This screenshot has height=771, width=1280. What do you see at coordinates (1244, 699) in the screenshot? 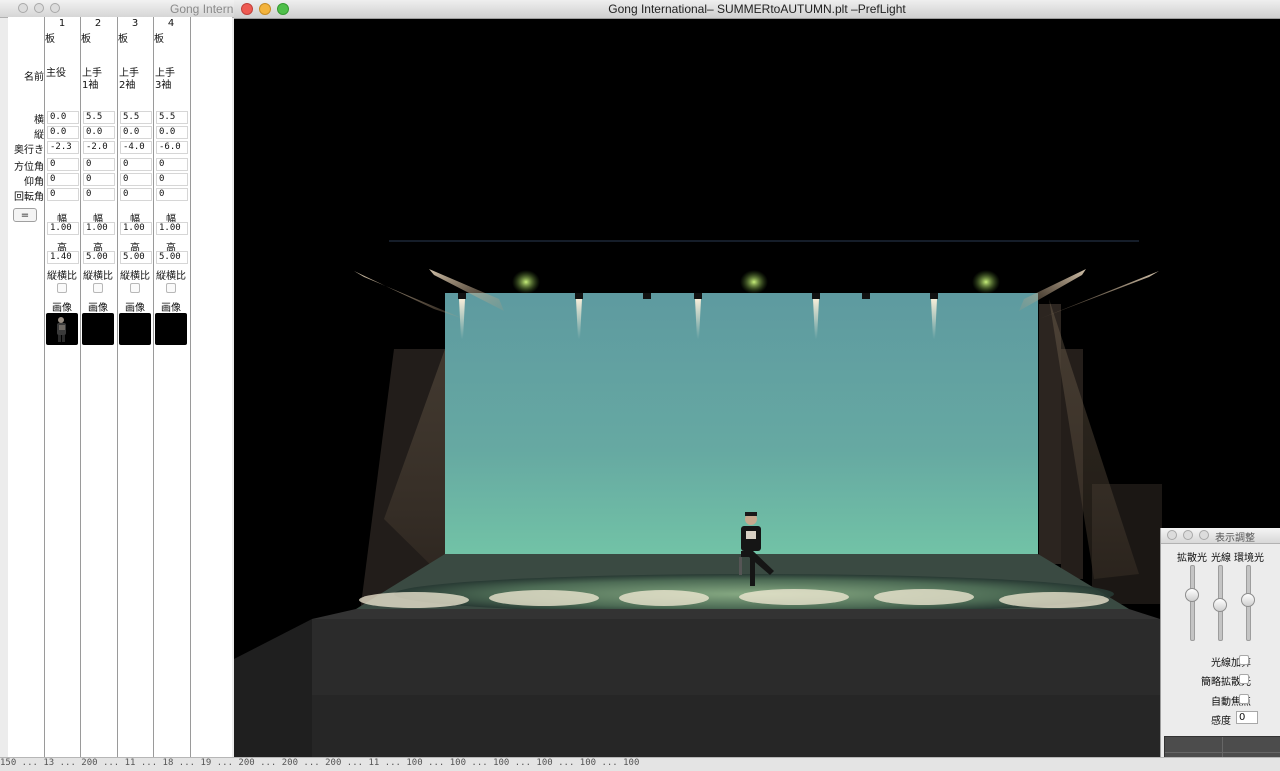
I see `auto-focus-checkbox` at bounding box center [1244, 699].